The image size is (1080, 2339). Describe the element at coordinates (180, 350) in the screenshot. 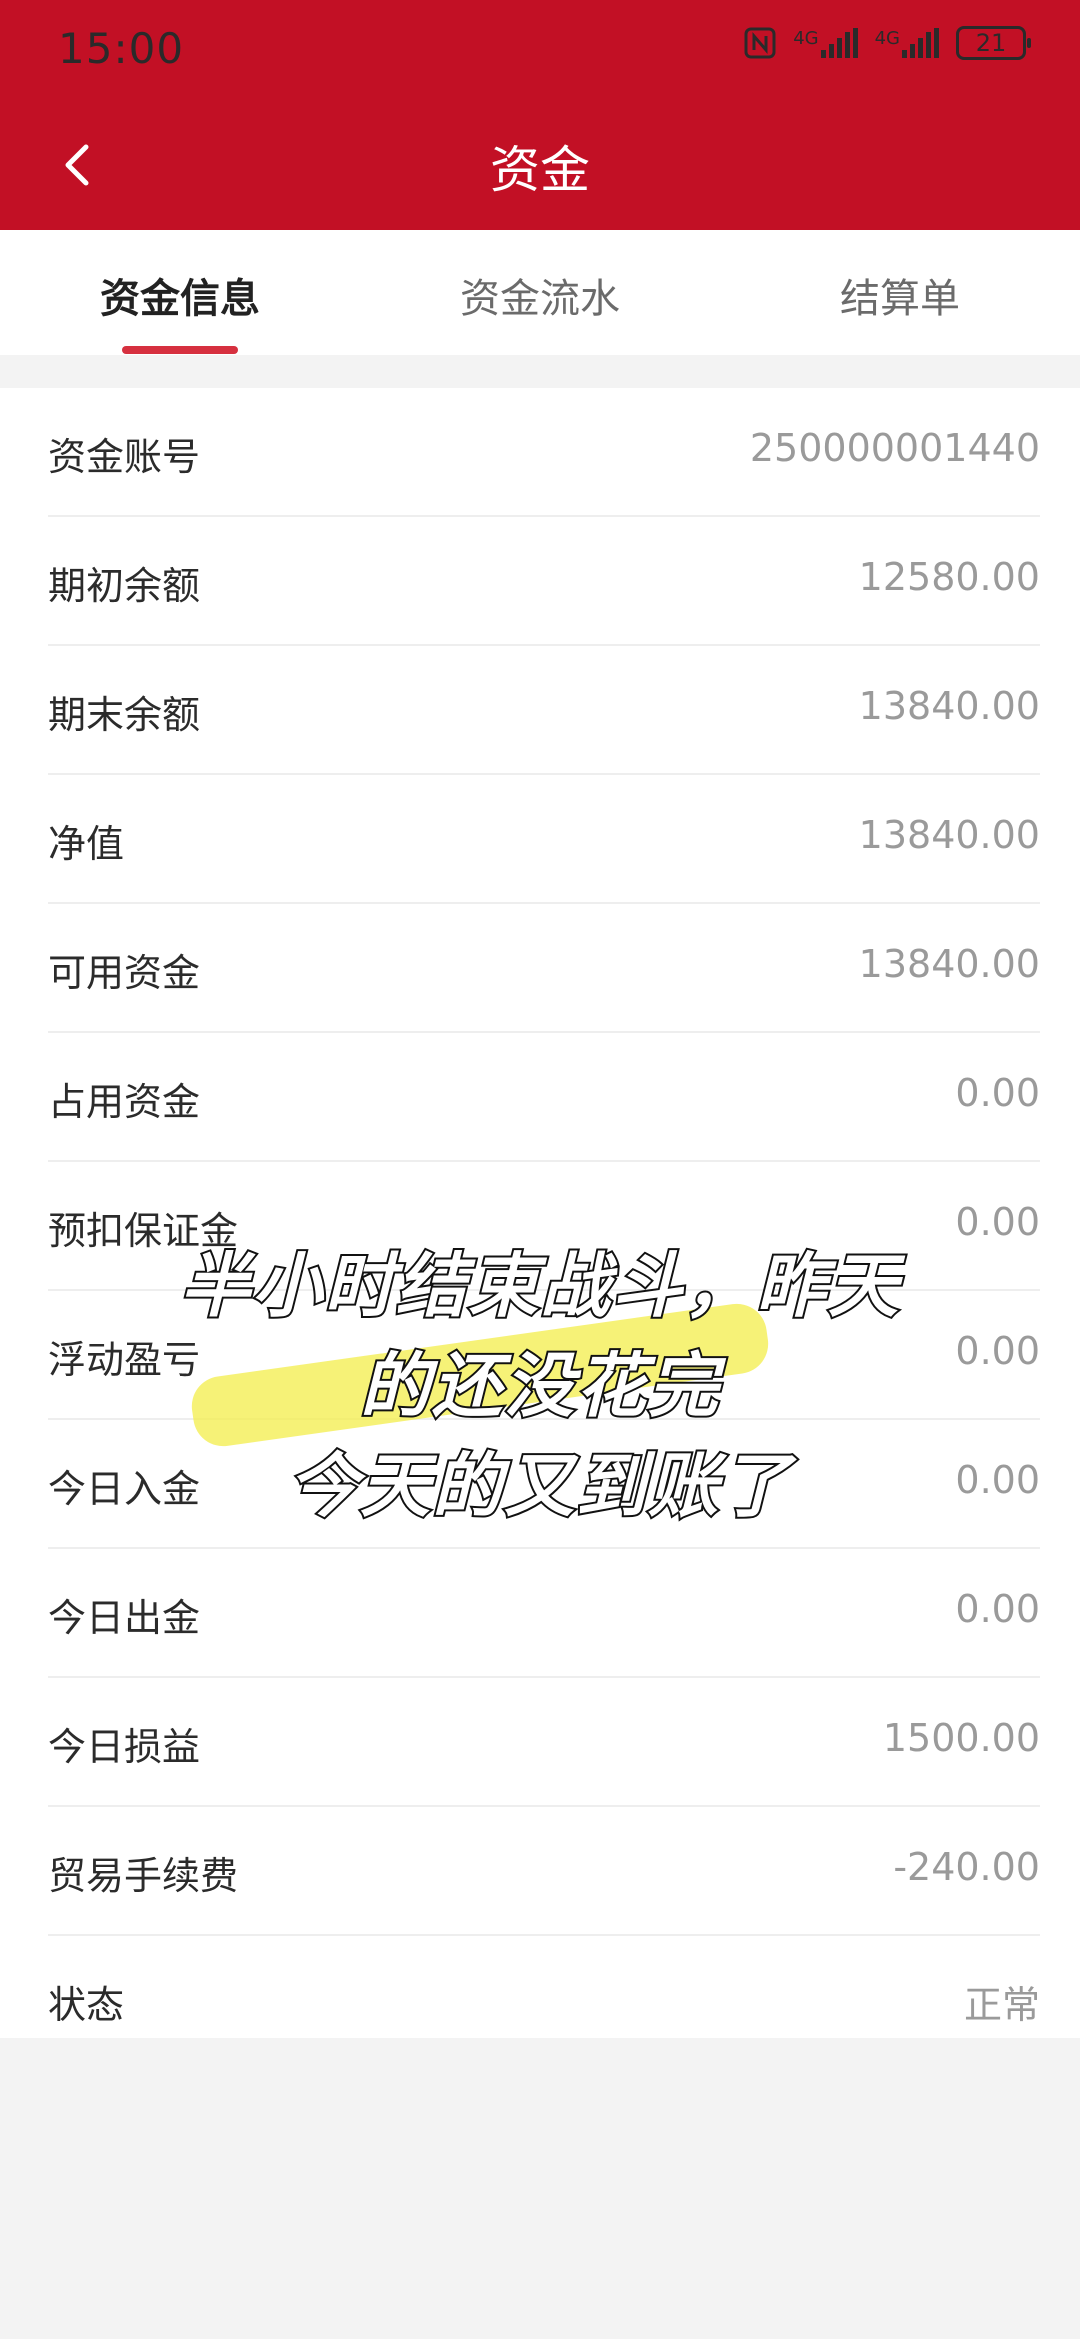

I see `tab-active-indicator` at that location.